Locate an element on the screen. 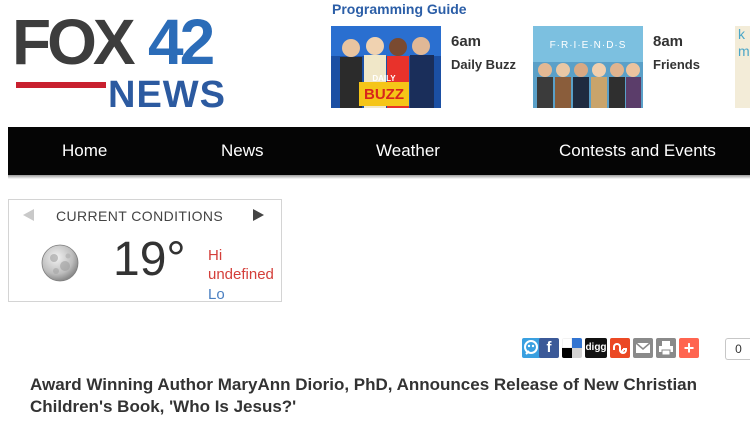 This screenshot has height=423, width=750. logo-fox-text: FOX is located at coordinates (74, 42).